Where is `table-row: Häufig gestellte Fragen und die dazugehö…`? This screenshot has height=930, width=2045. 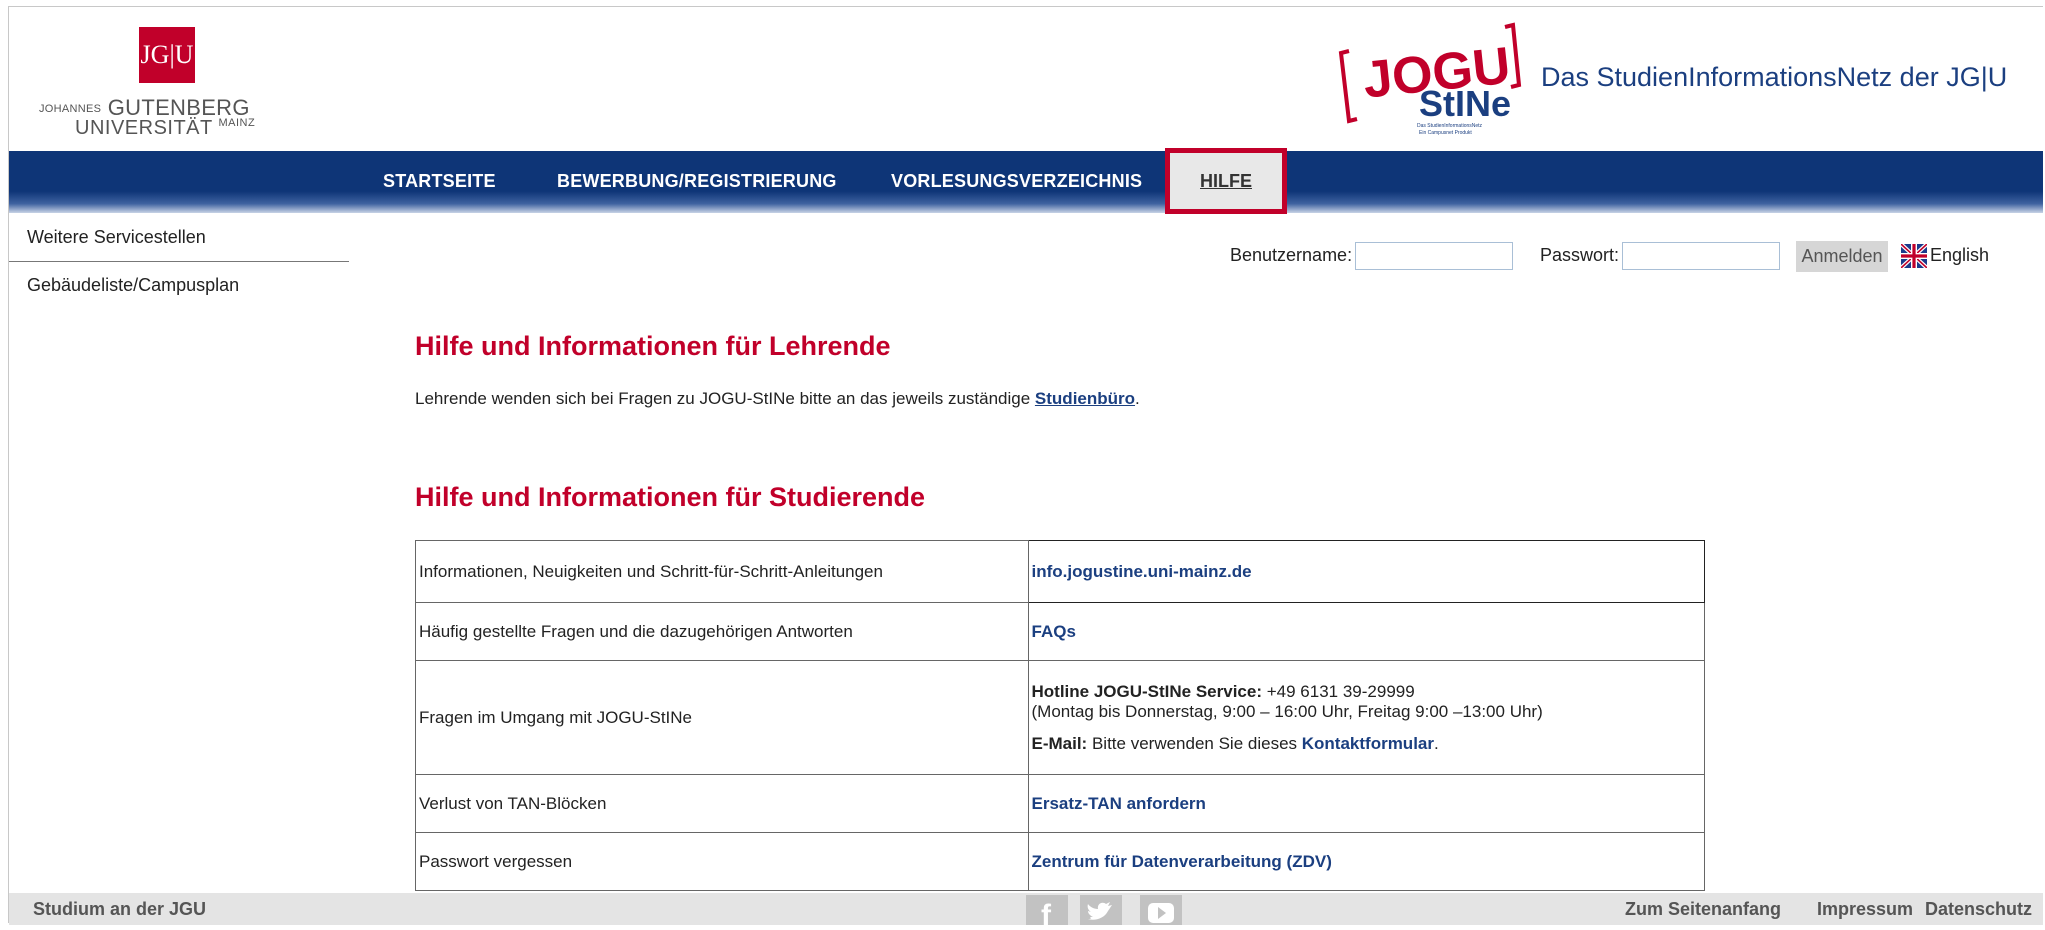
table-row: Häufig gestellte Fragen und die dazugehö… is located at coordinates (1060, 631).